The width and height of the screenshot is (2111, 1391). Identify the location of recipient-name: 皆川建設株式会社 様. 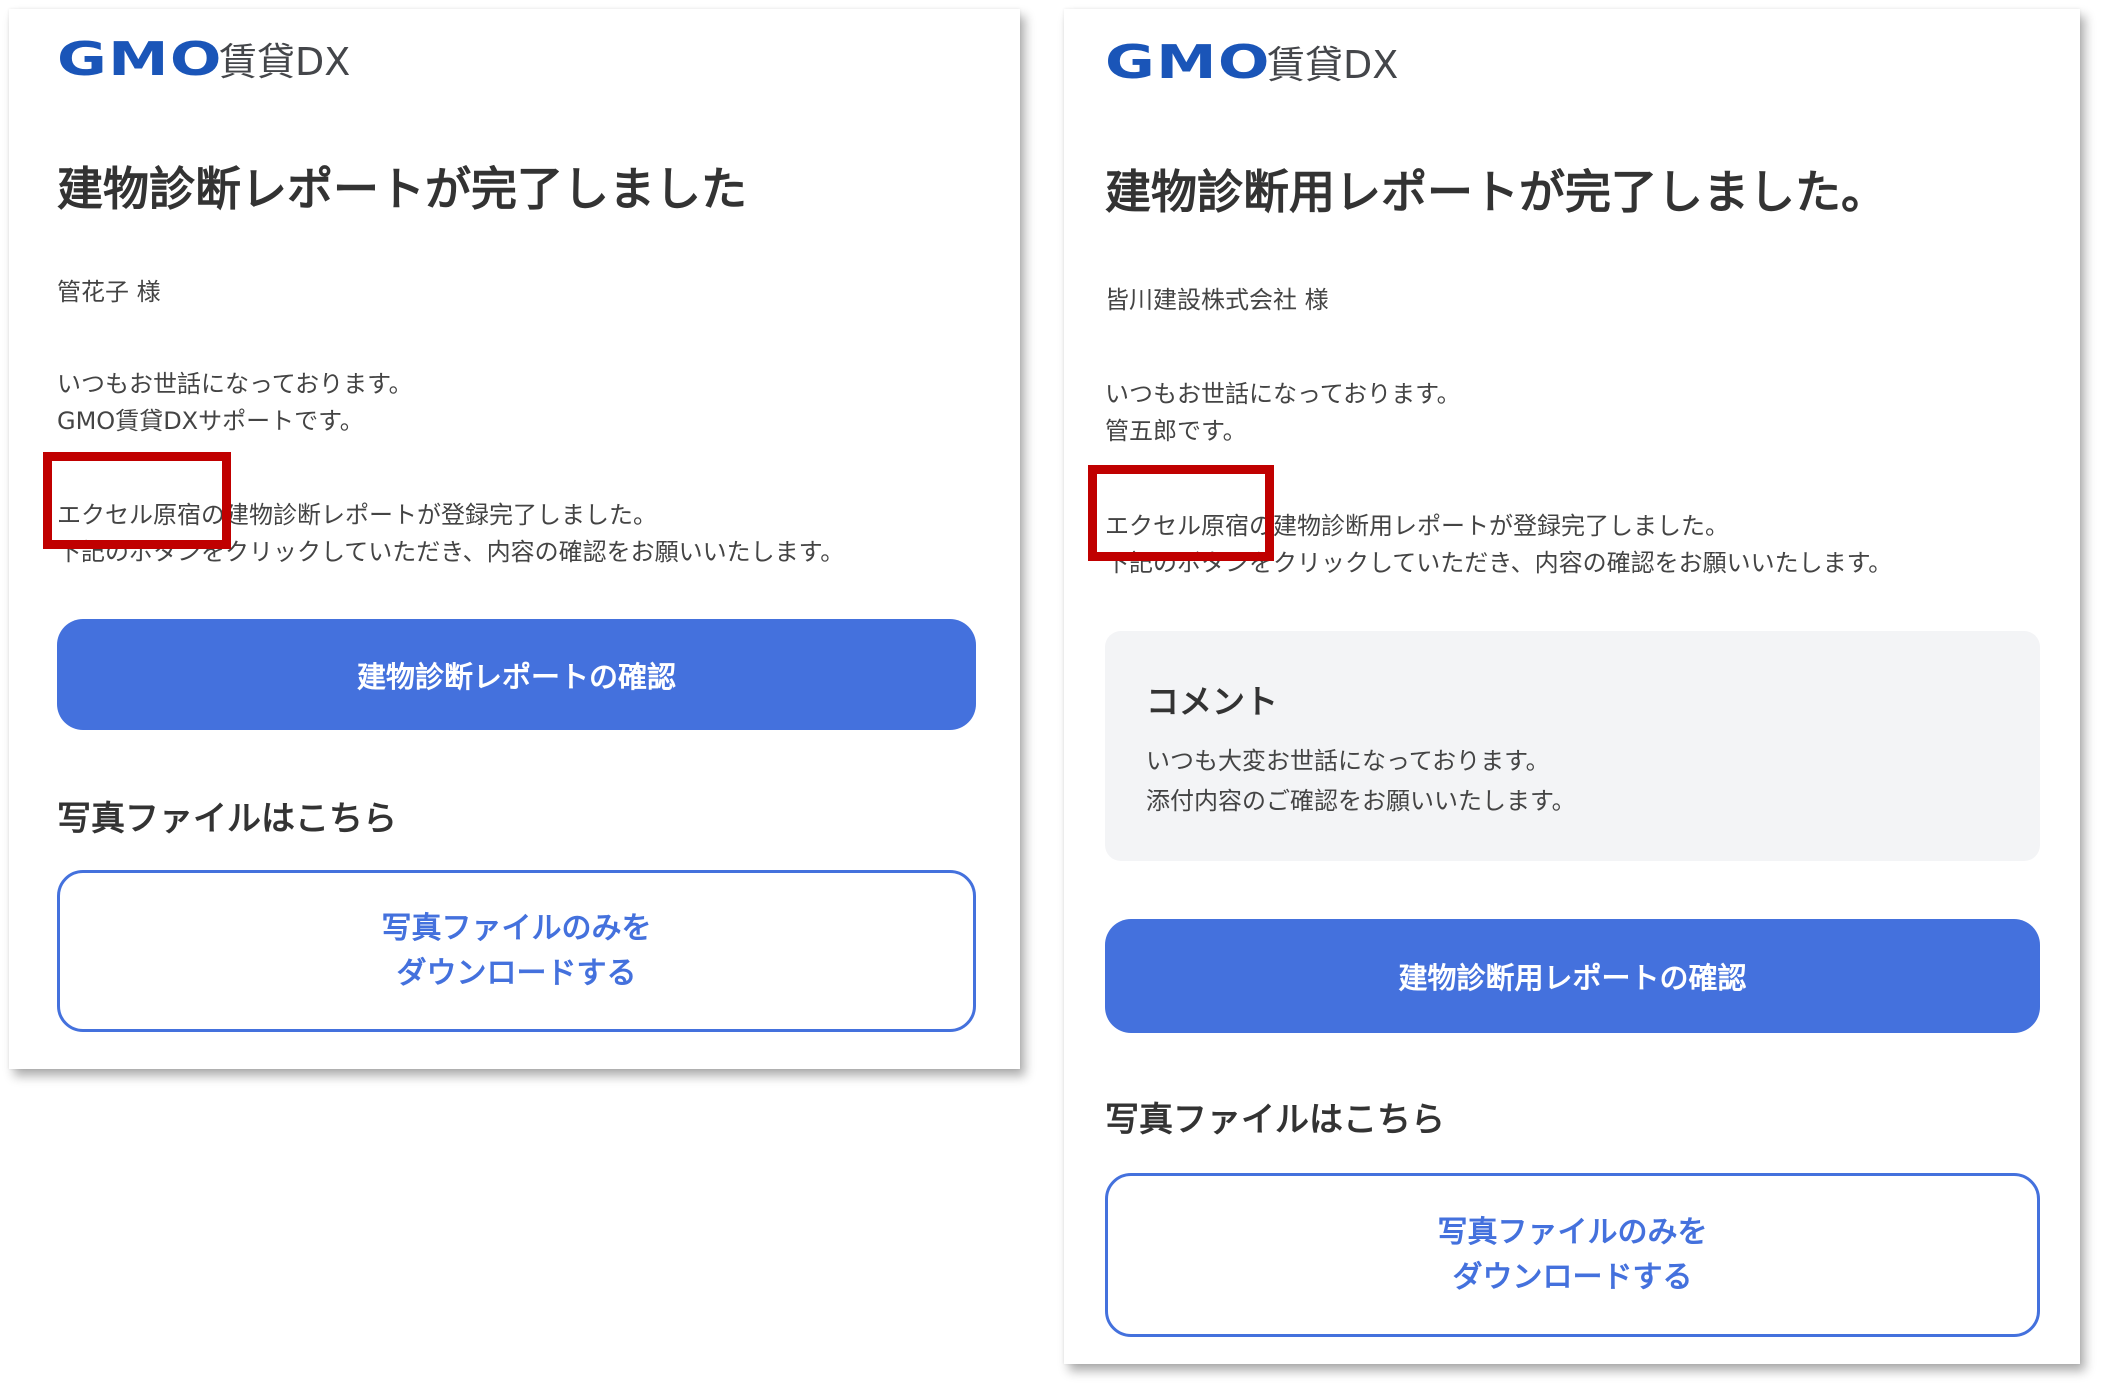
(1217, 300).